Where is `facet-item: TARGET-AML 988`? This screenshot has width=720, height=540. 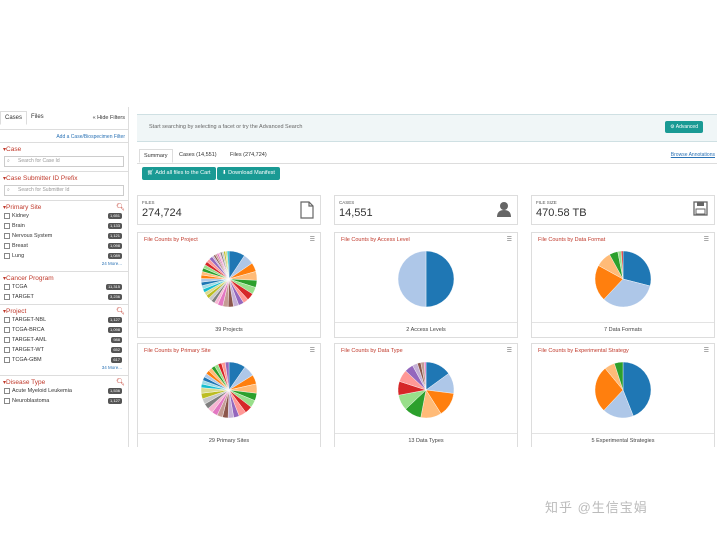 facet-item: TARGET-AML 988 is located at coordinates (64, 340).